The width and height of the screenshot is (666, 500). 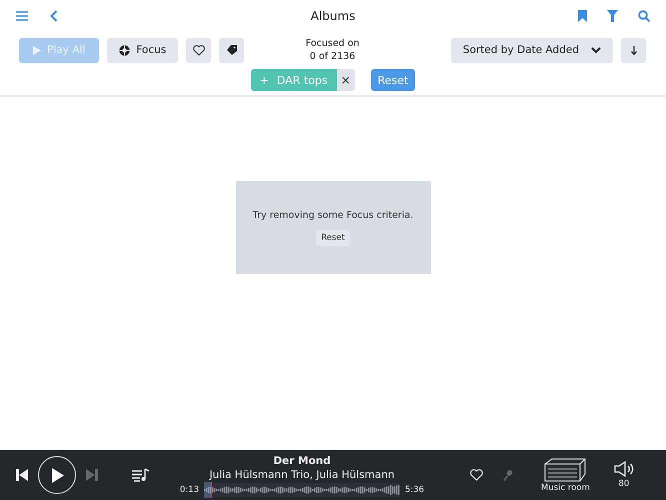 What do you see at coordinates (414, 489) in the screenshot?
I see `track-duration: 5:36` at bounding box center [414, 489].